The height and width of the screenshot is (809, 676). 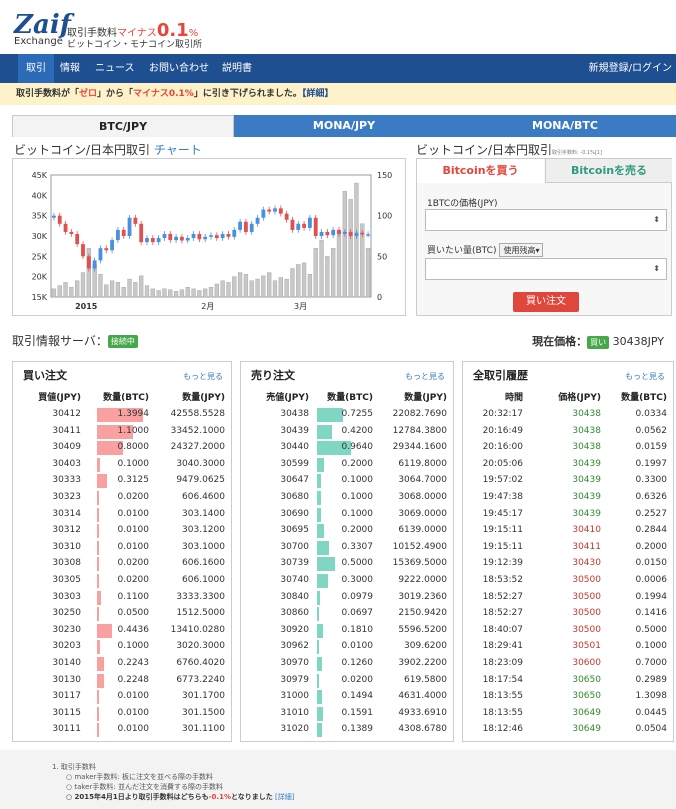 I want to click on tab-mona-btc: MONA/BTC, so click(x=565, y=126).